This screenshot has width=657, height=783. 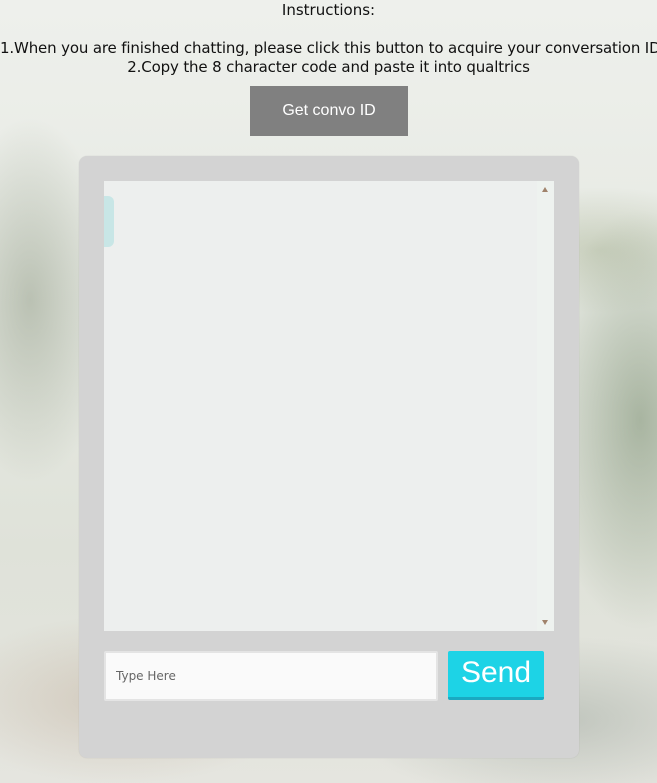 What do you see at coordinates (271, 676) in the screenshot?
I see `message-input` at bounding box center [271, 676].